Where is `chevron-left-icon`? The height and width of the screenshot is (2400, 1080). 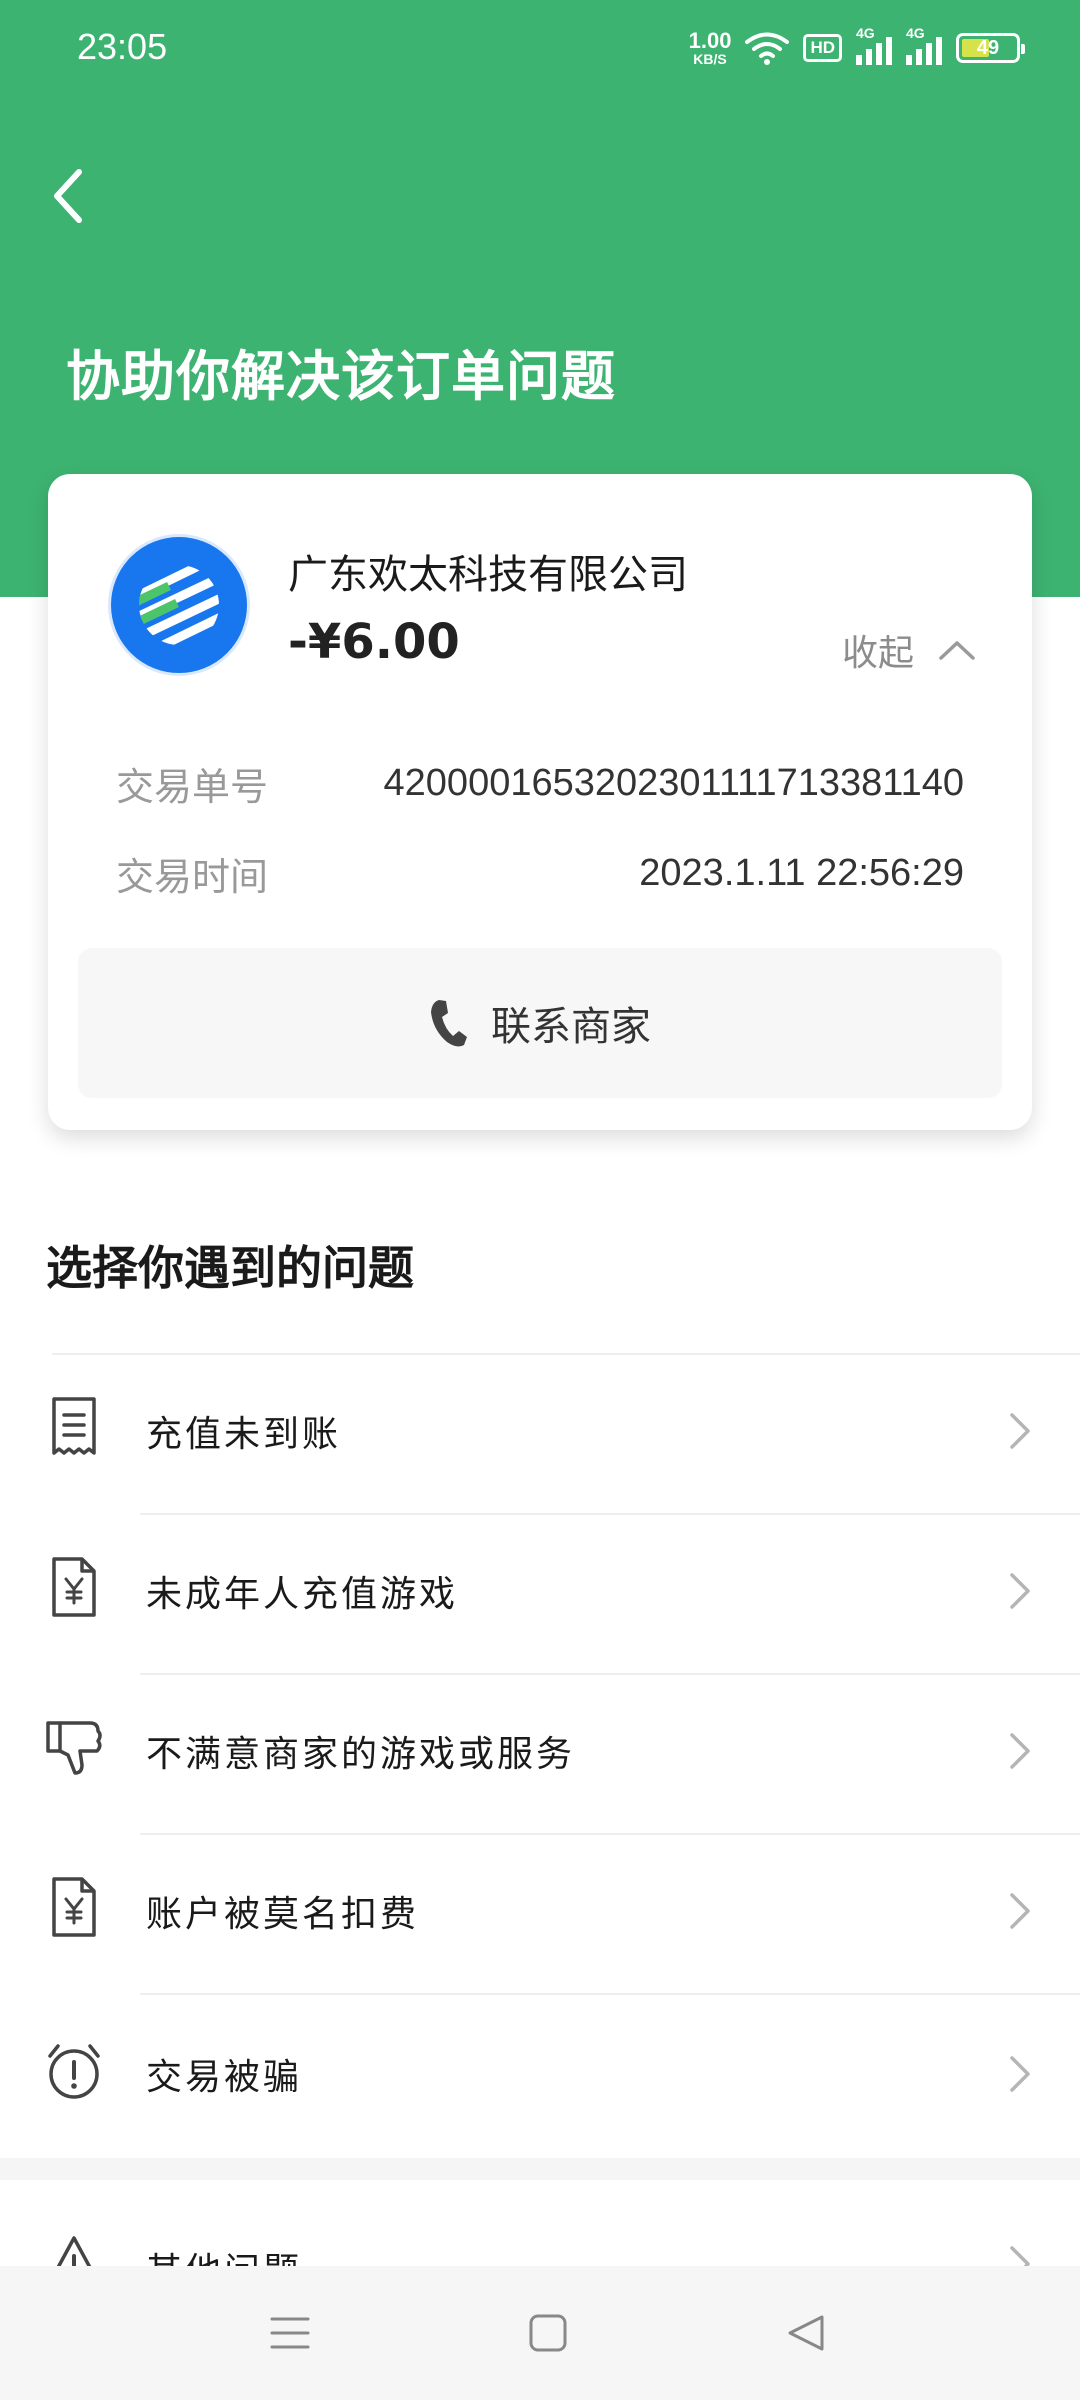 chevron-left-icon is located at coordinates (68, 196).